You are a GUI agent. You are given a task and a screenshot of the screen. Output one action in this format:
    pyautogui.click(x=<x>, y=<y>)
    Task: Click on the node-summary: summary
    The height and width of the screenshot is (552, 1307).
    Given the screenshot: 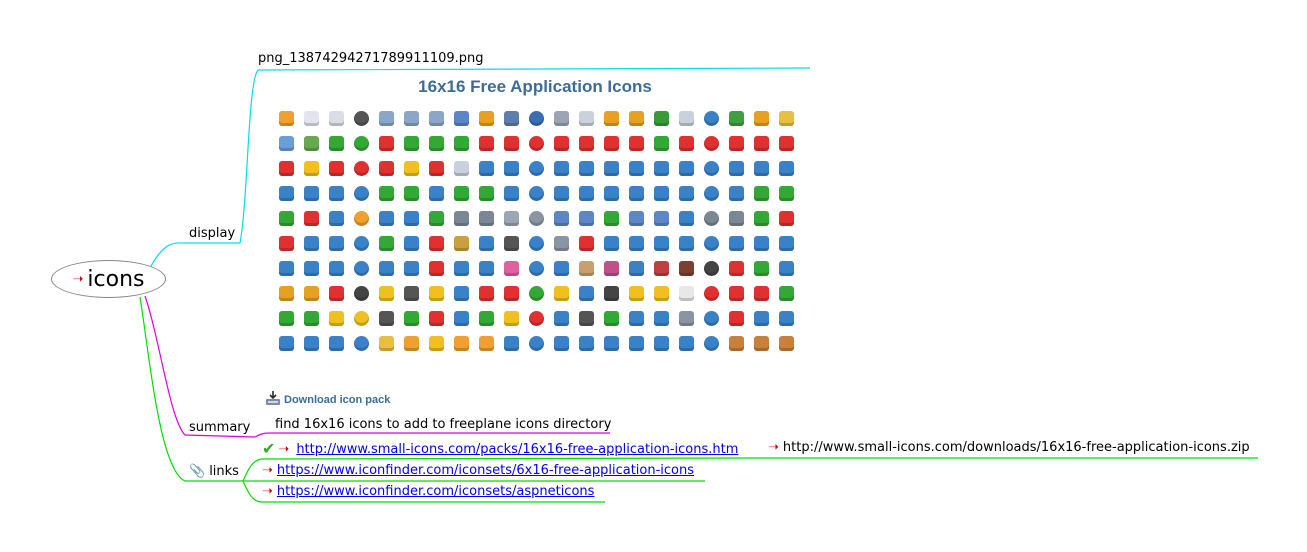 What is the action you would take?
    pyautogui.click(x=219, y=427)
    